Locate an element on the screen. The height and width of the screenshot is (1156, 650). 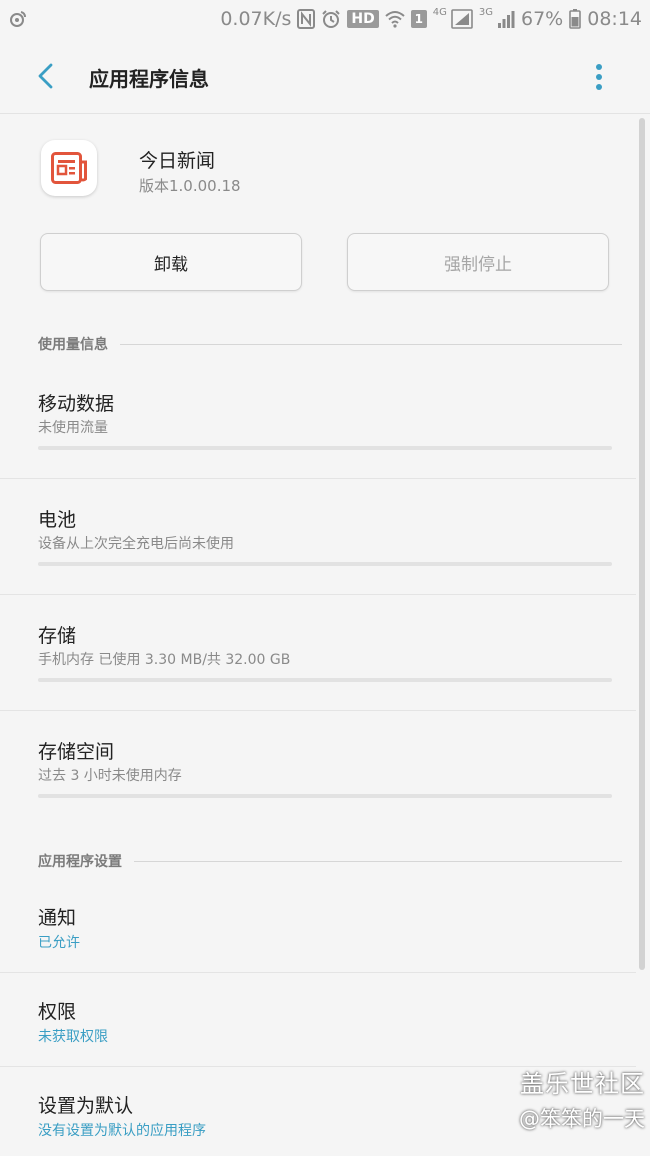
back-arrow-icon is located at coordinates (45, 76).